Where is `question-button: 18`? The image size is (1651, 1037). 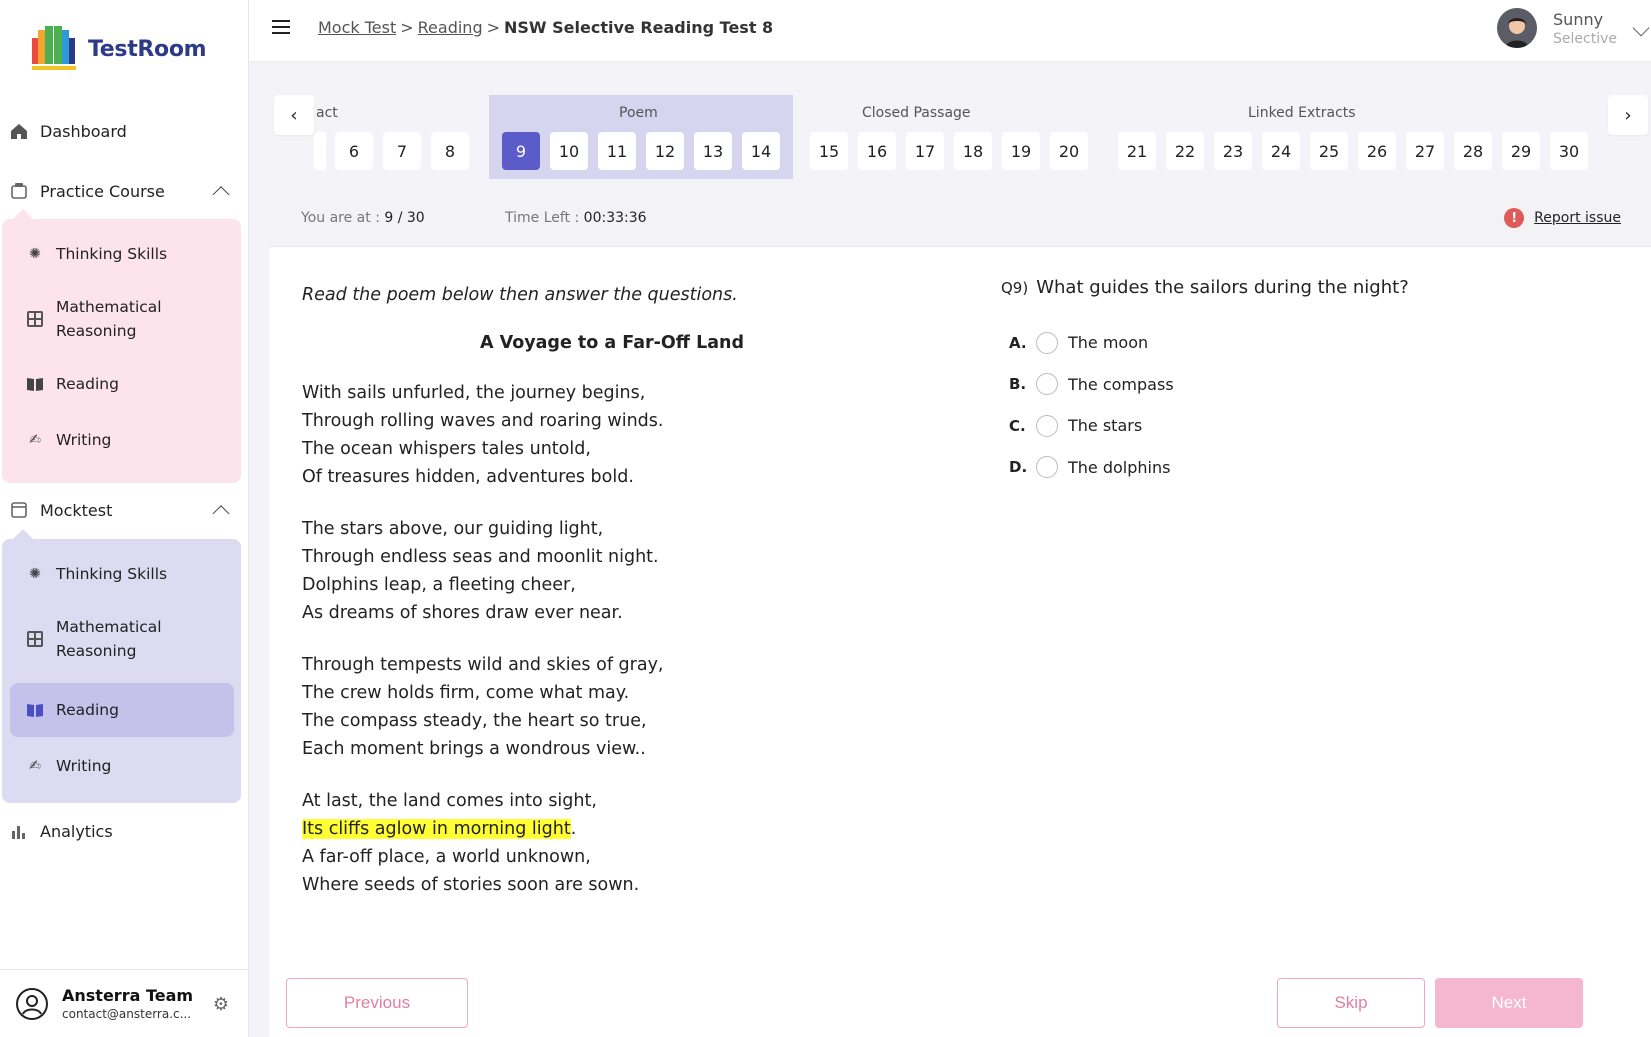
question-button: 18 is located at coordinates (973, 151).